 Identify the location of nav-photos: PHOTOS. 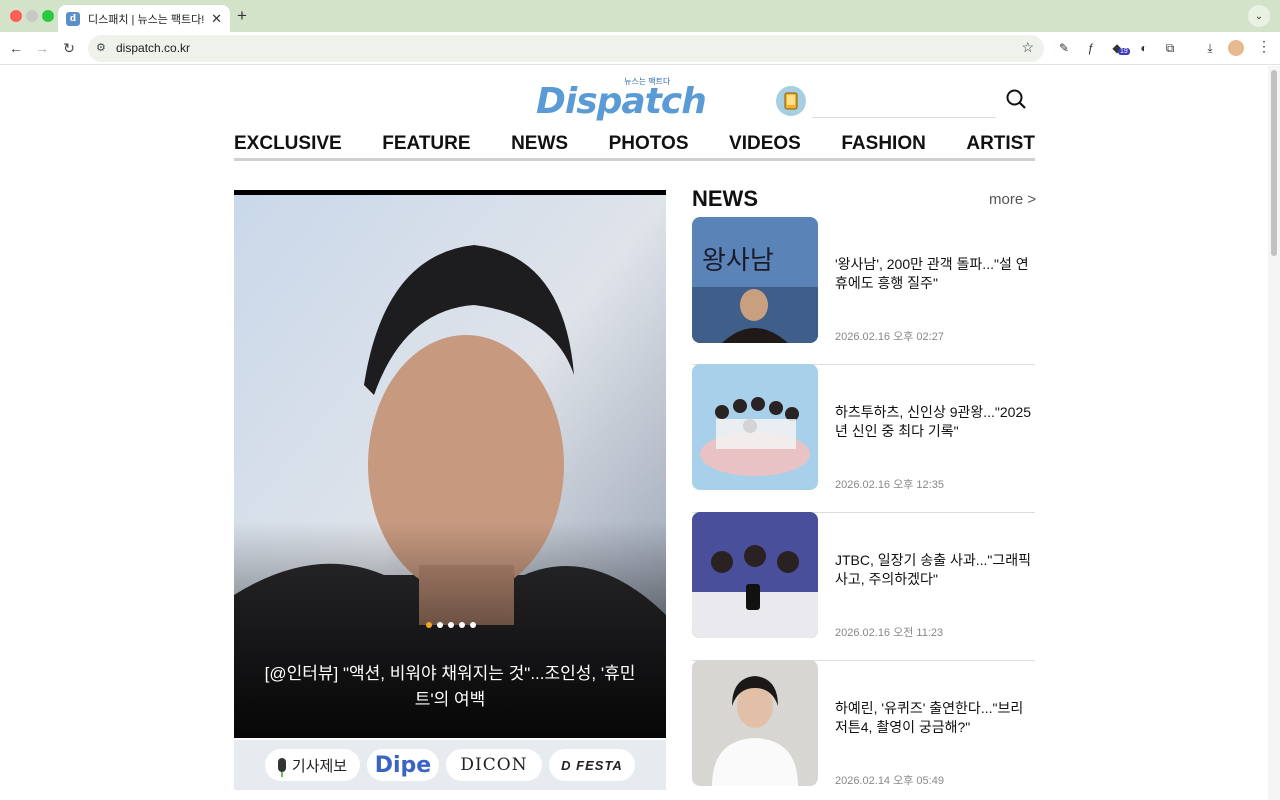
(649, 146).